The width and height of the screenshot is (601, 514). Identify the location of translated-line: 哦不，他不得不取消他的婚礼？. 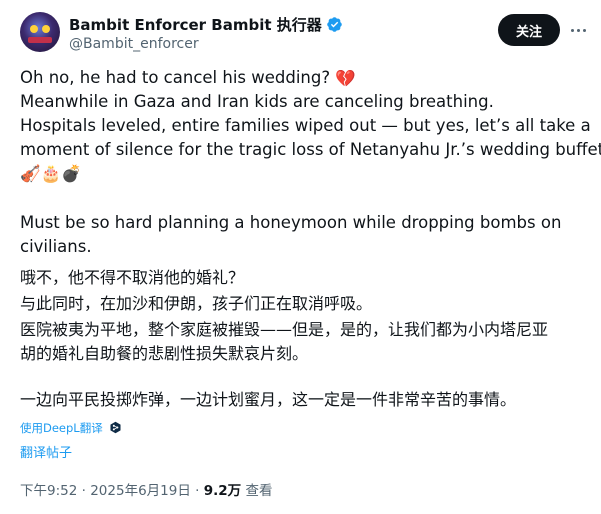
(132, 277).